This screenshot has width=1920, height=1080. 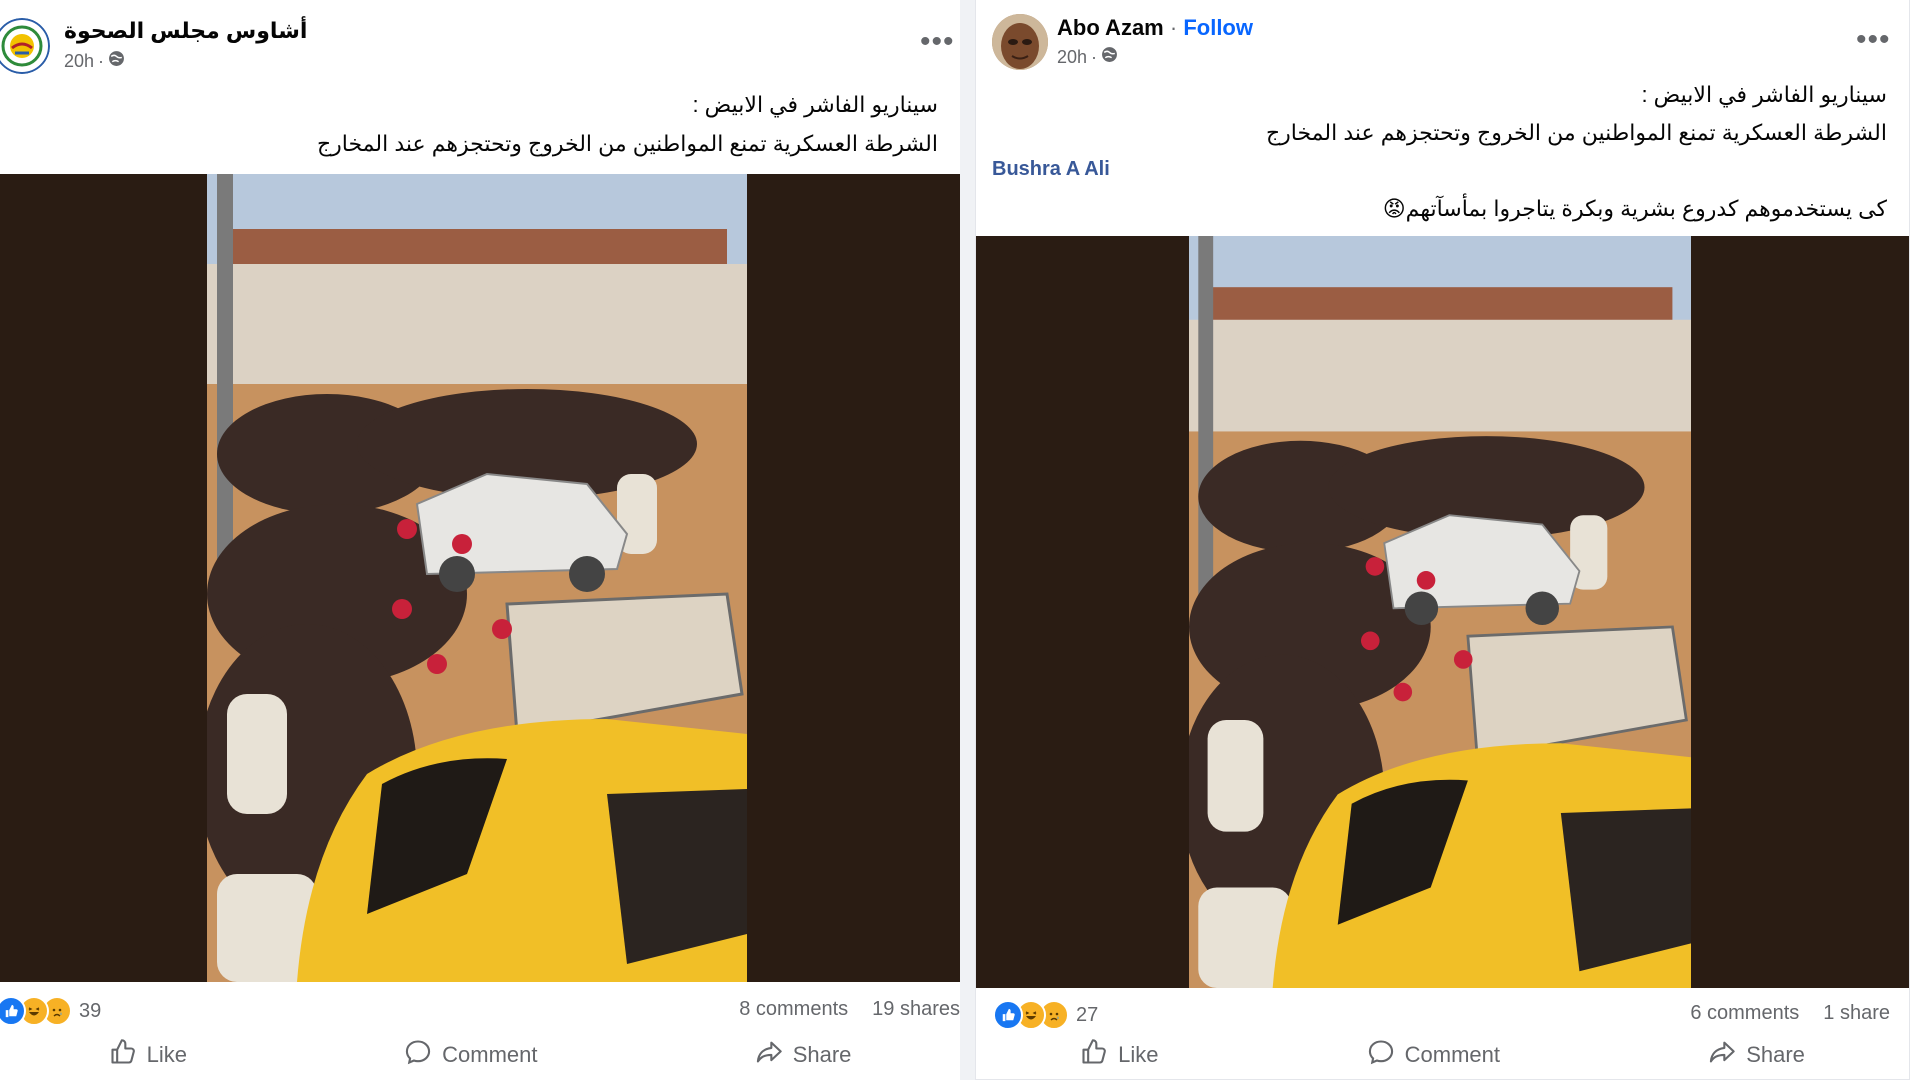 I want to click on follow-button: Follow, so click(x=1218, y=27).